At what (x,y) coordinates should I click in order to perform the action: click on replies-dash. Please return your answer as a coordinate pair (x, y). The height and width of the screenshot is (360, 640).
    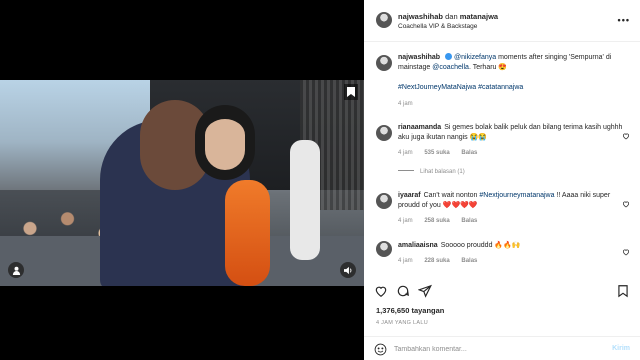
    Looking at the image, I should click on (406, 170).